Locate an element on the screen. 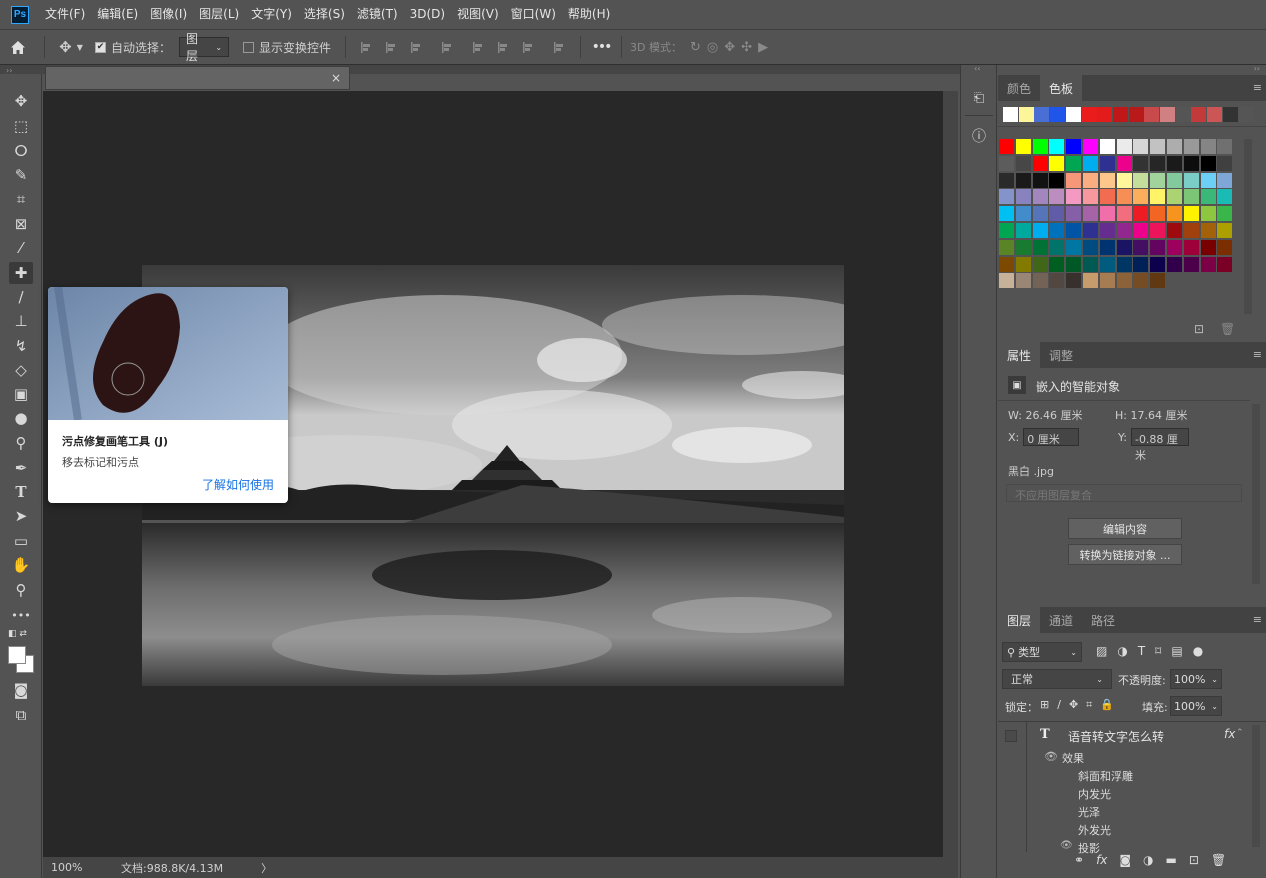 The width and height of the screenshot is (1266, 878). canvas-vertical-scrollbar is located at coordinates (950, 474).